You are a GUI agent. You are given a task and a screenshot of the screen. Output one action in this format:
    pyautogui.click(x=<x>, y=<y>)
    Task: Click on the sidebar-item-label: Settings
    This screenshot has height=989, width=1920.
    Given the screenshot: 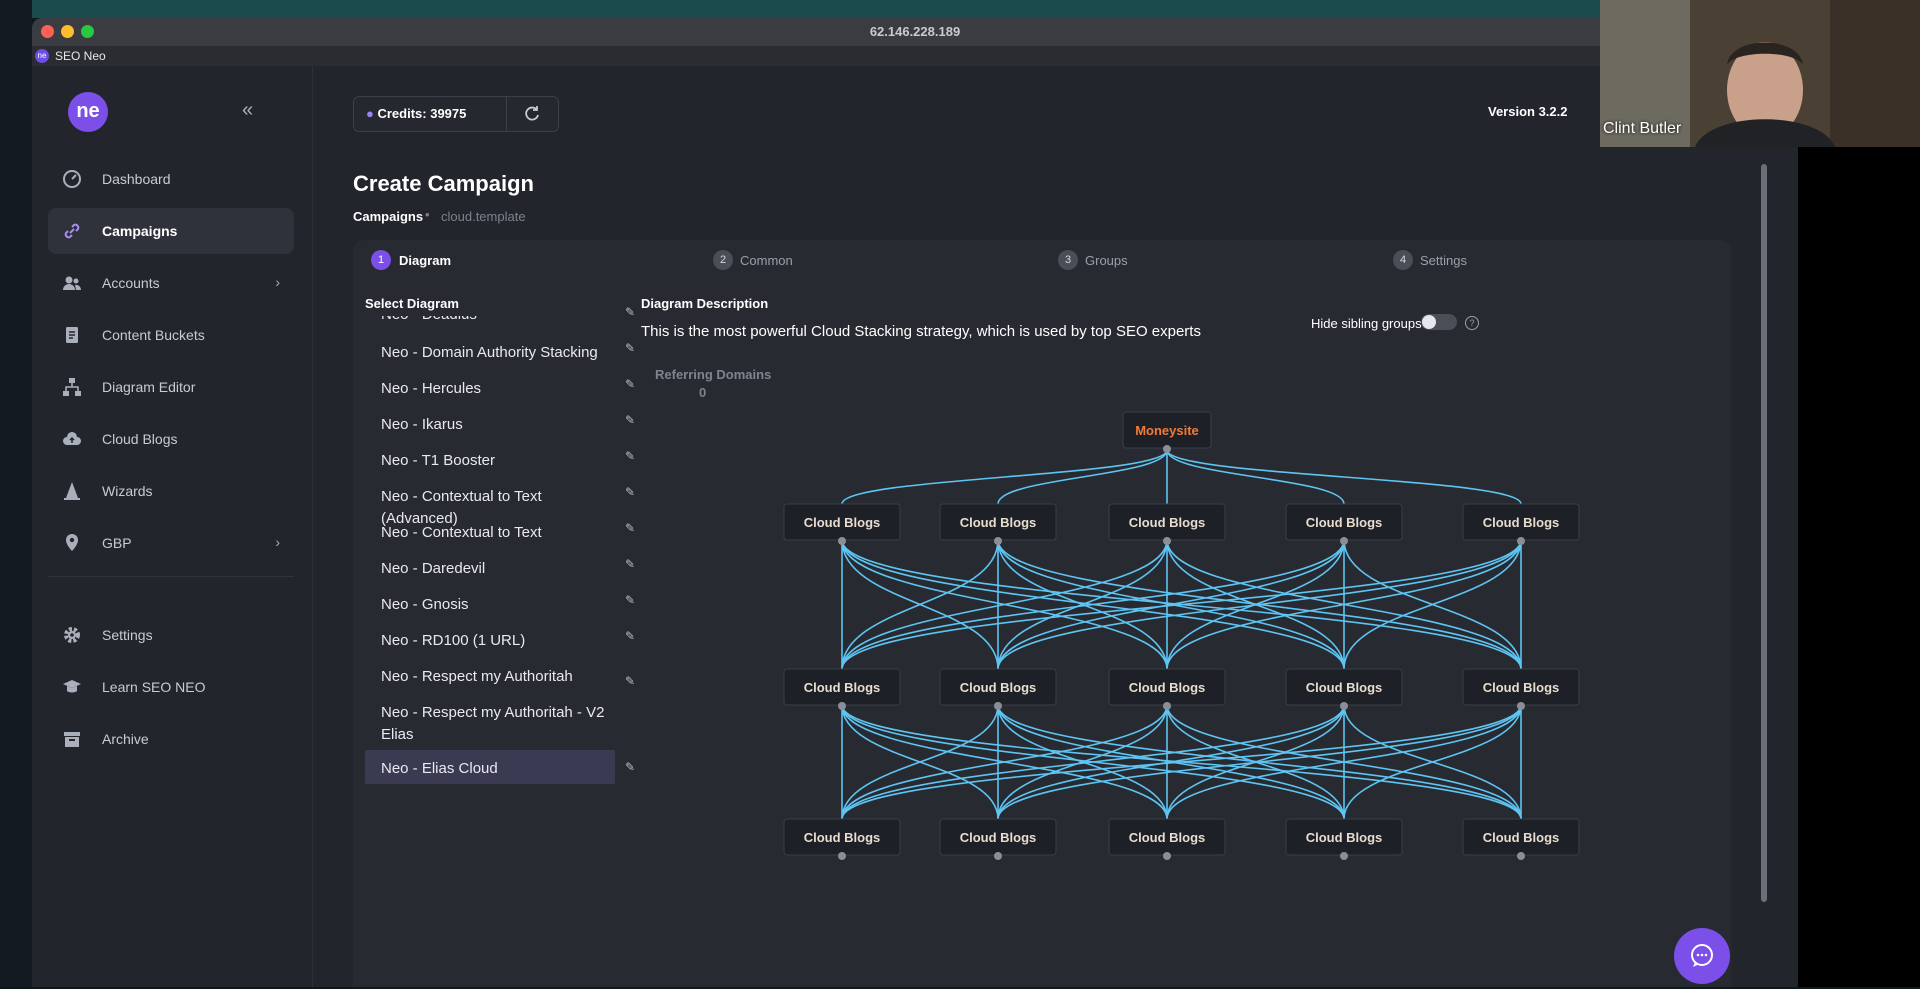 What is the action you would take?
    pyautogui.click(x=127, y=635)
    